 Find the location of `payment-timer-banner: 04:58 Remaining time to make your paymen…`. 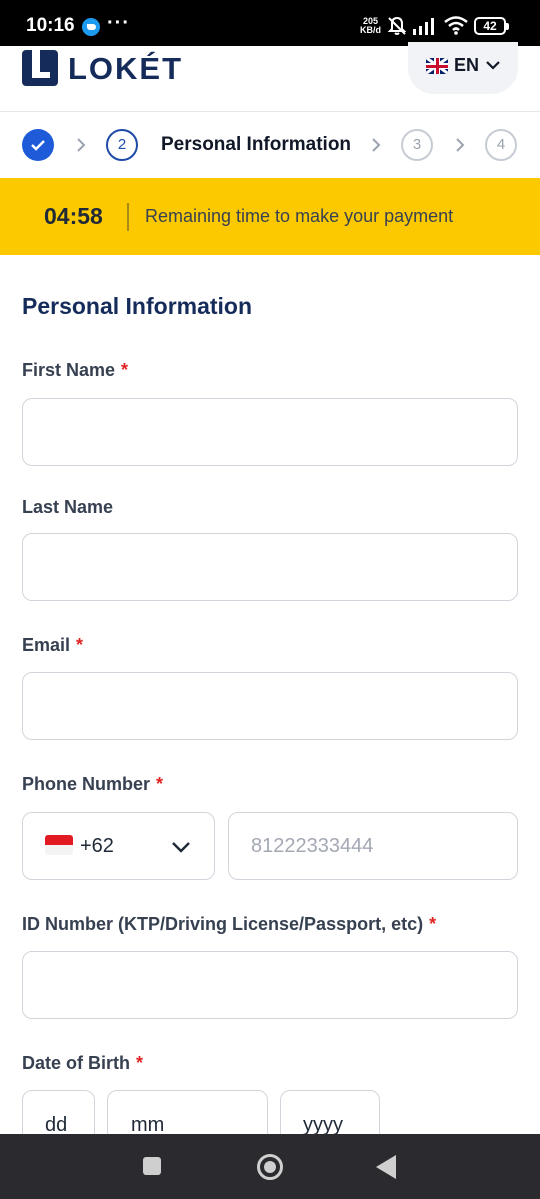

payment-timer-banner: 04:58 Remaining time to make your paymen… is located at coordinates (270, 216).